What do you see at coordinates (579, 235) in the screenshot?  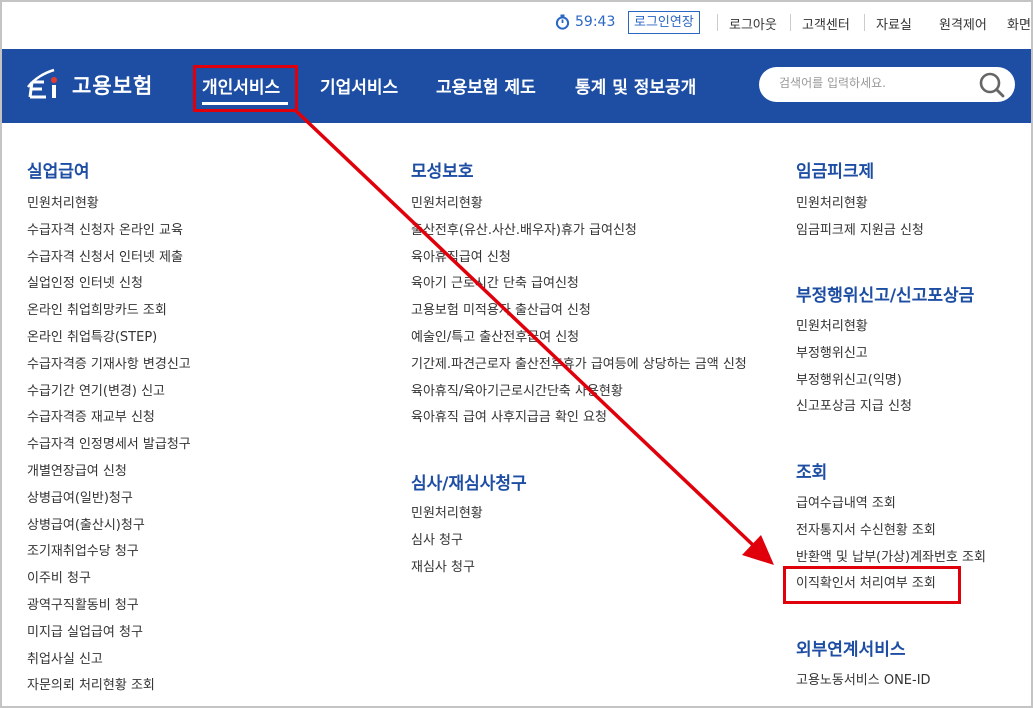 I see `menu-item: 출산전후(유산.사산.배우자)휴가 급여신청` at bounding box center [579, 235].